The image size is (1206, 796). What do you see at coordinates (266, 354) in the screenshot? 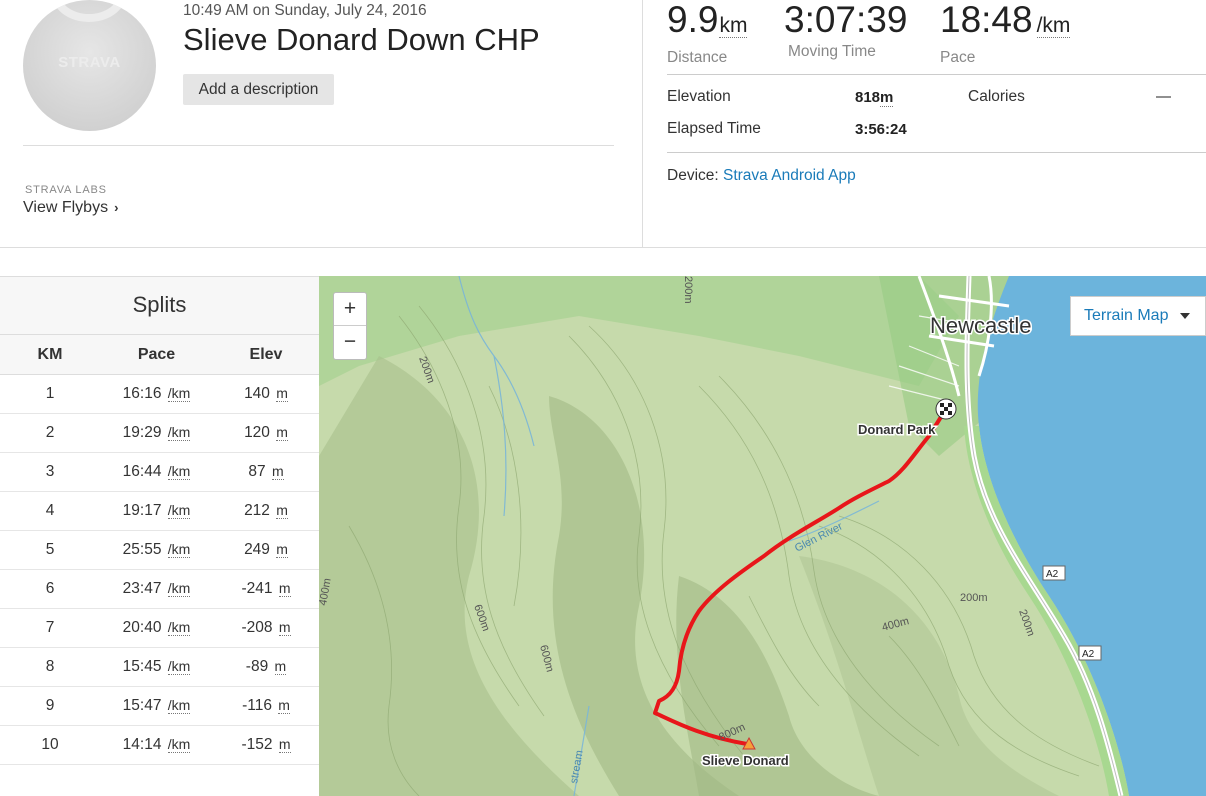
I see `col-elev: Elev` at bounding box center [266, 354].